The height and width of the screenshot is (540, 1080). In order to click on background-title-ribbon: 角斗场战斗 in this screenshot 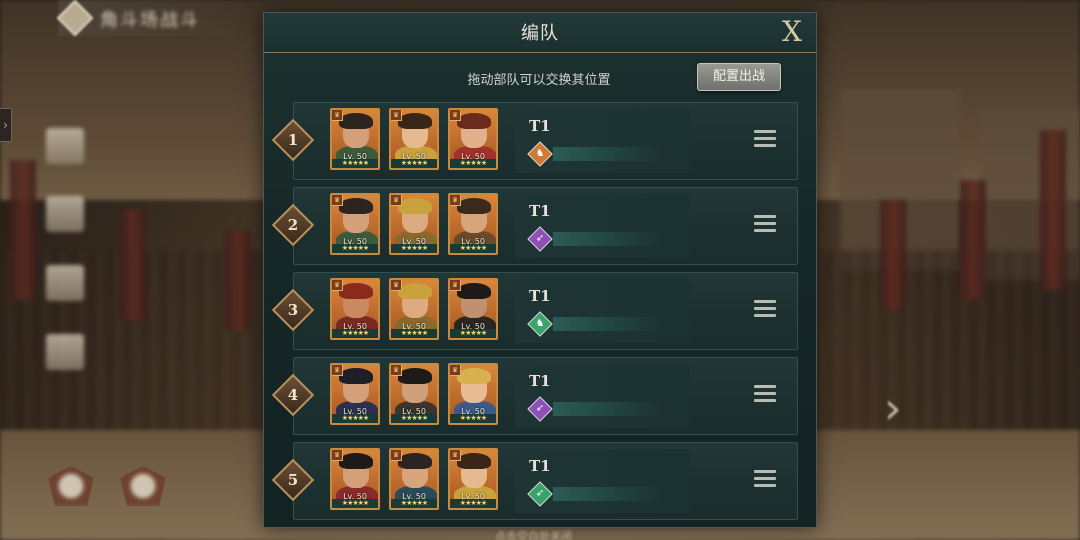, I will do `click(157, 18)`.